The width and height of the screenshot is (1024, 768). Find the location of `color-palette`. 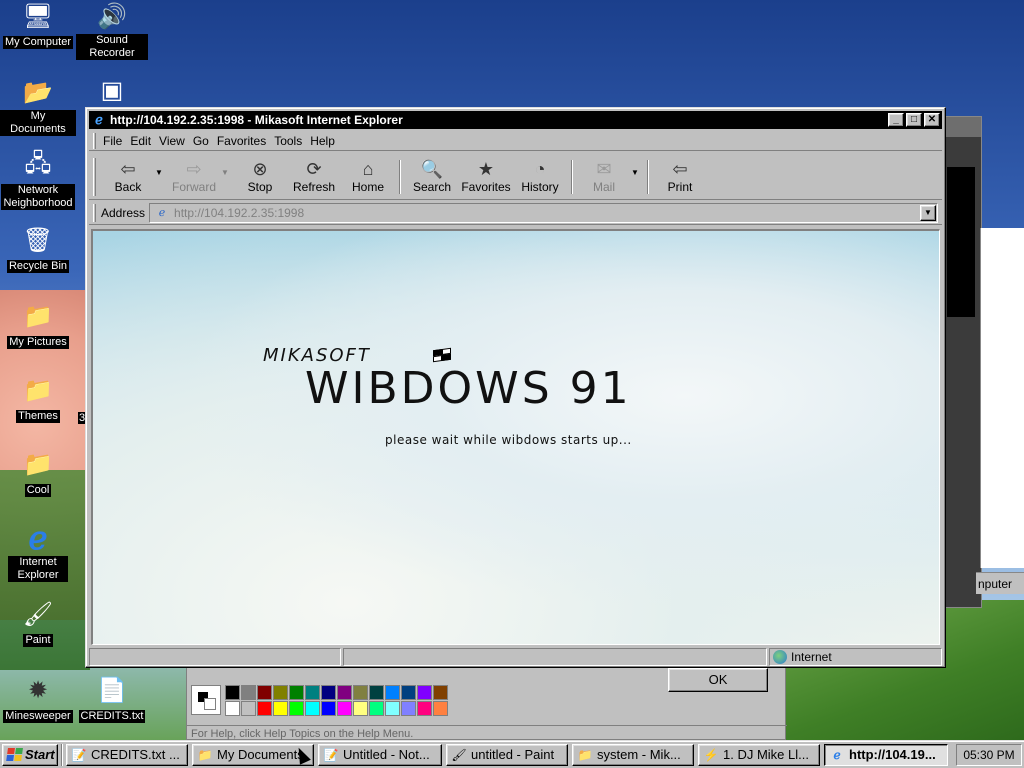

color-palette is located at coordinates (336, 700).